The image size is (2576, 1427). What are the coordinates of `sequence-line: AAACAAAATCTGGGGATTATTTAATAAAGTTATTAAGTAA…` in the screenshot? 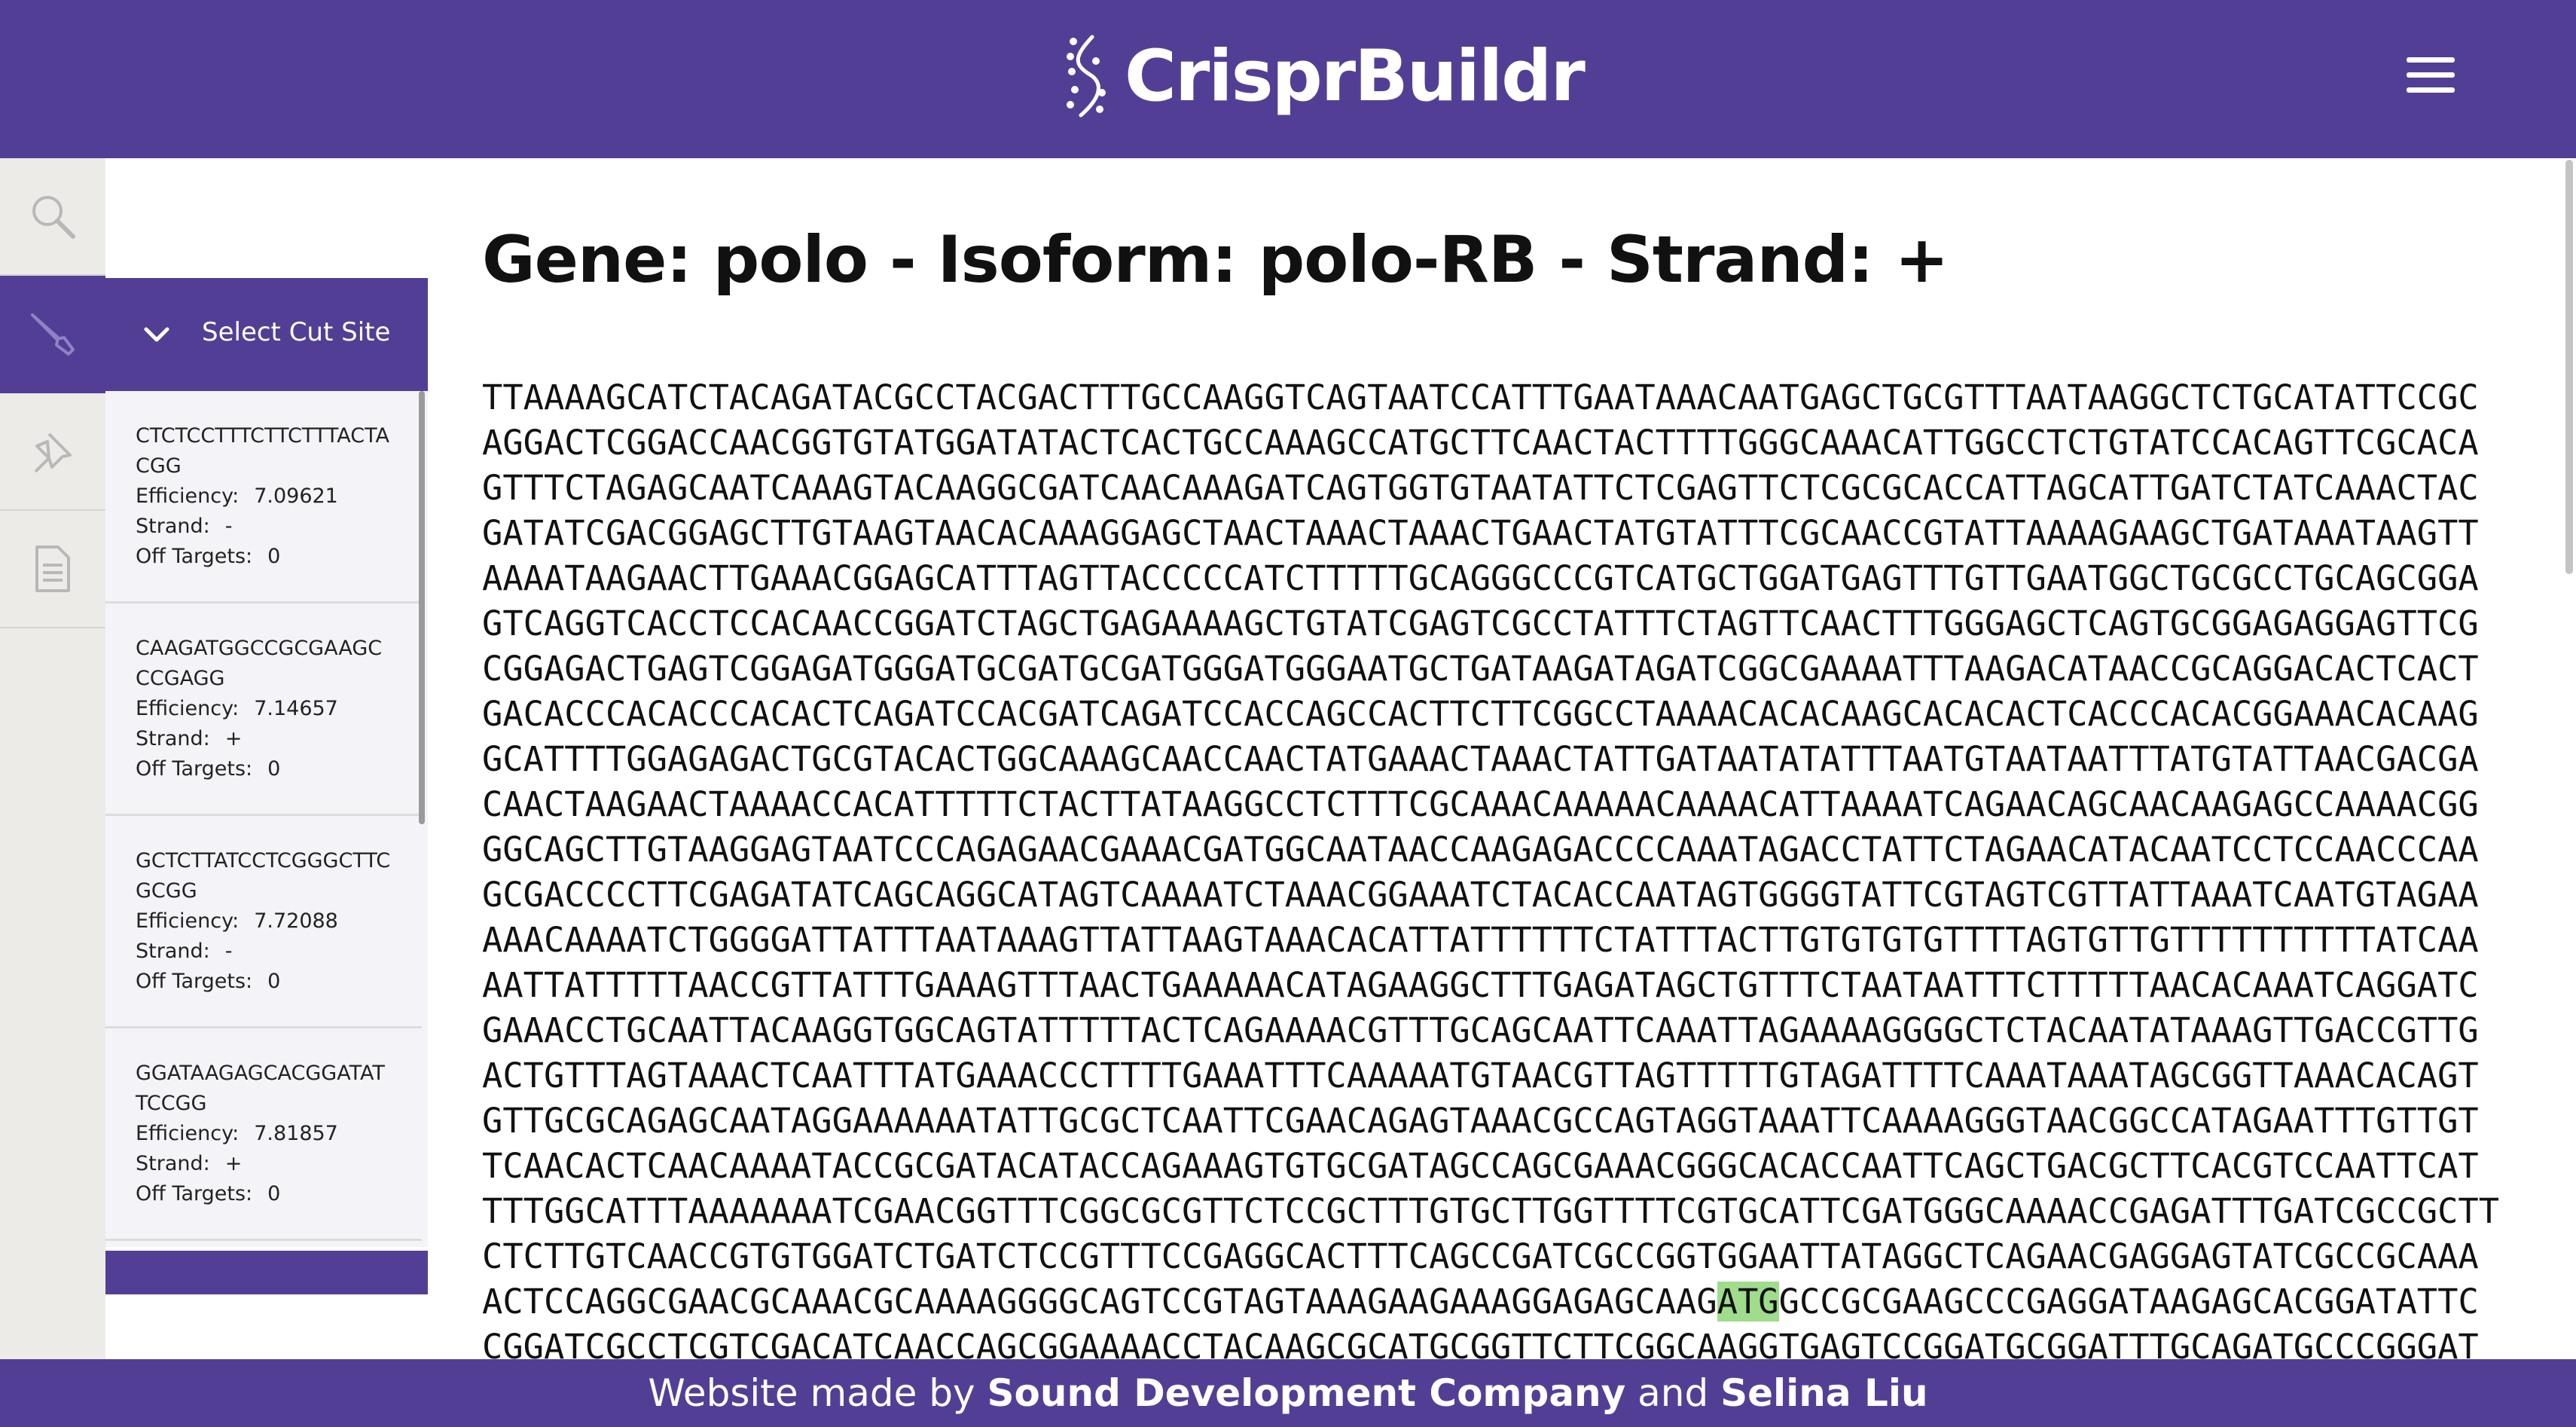 It's located at (1481, 940).